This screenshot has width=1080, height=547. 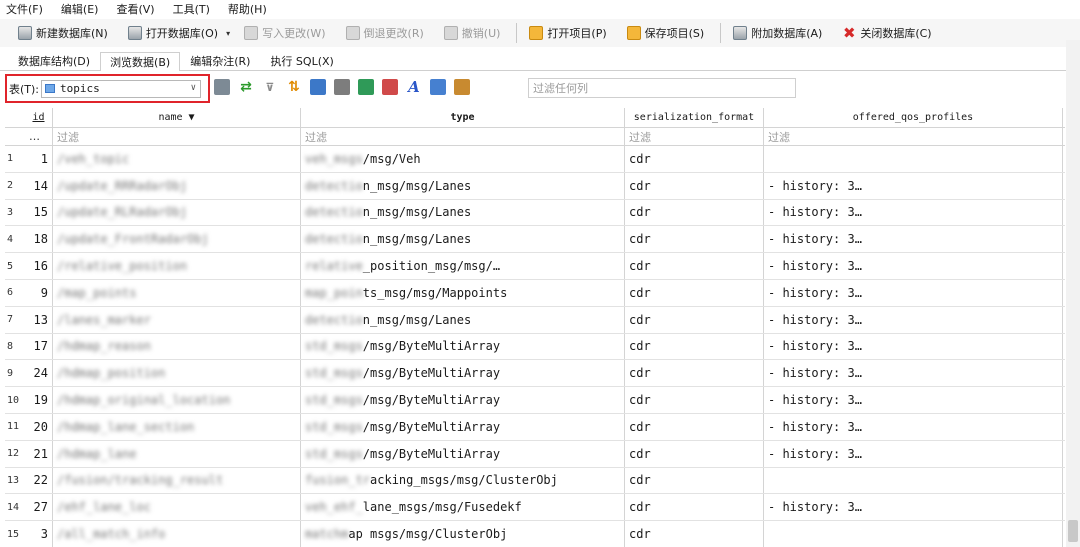 What do you see at coordinates (284, 33) in the screenshot?
I see `write-changes-button: 写入更改(W)` at bounding box center [284, 33].